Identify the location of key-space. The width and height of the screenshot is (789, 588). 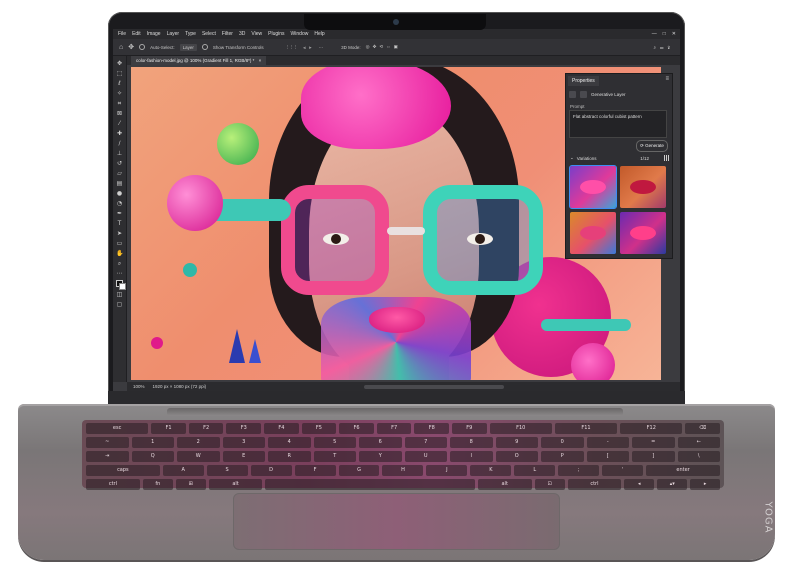
(370, 484).